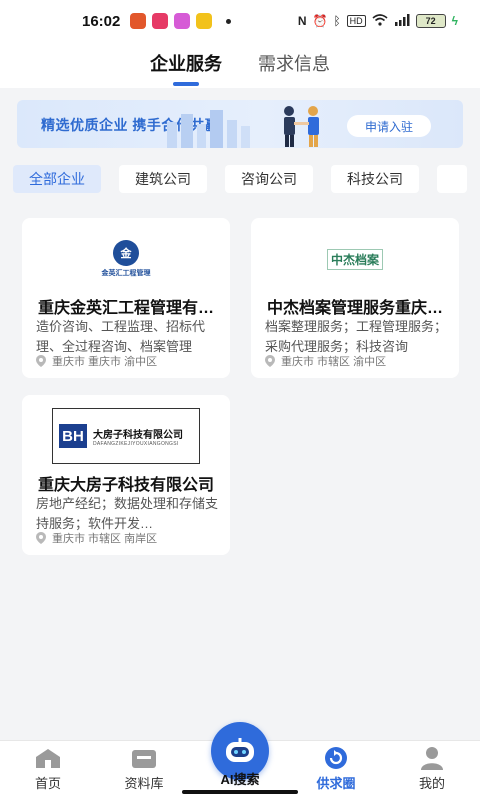 This screenshot has width=480, height=800. What do you see at coordinates (186, 84) in the screenshot?
I see `active-tab-indicator` at bounding box center [186, 84].